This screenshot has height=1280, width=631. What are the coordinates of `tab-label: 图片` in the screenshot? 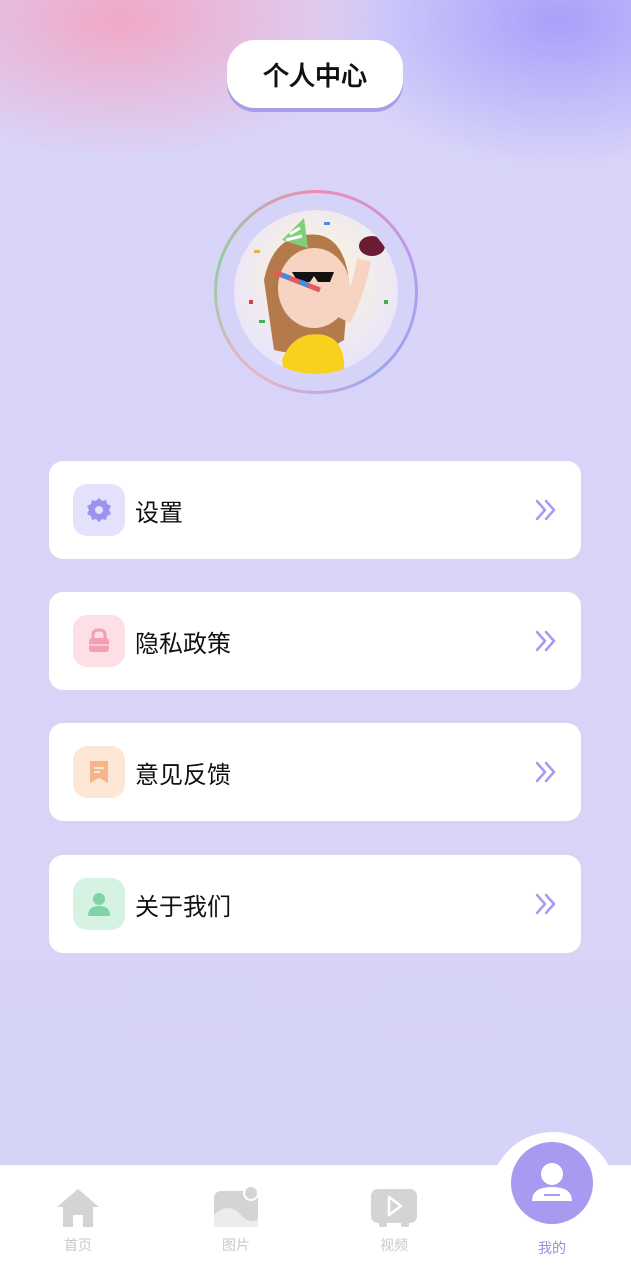 It's located at (236, 1246).